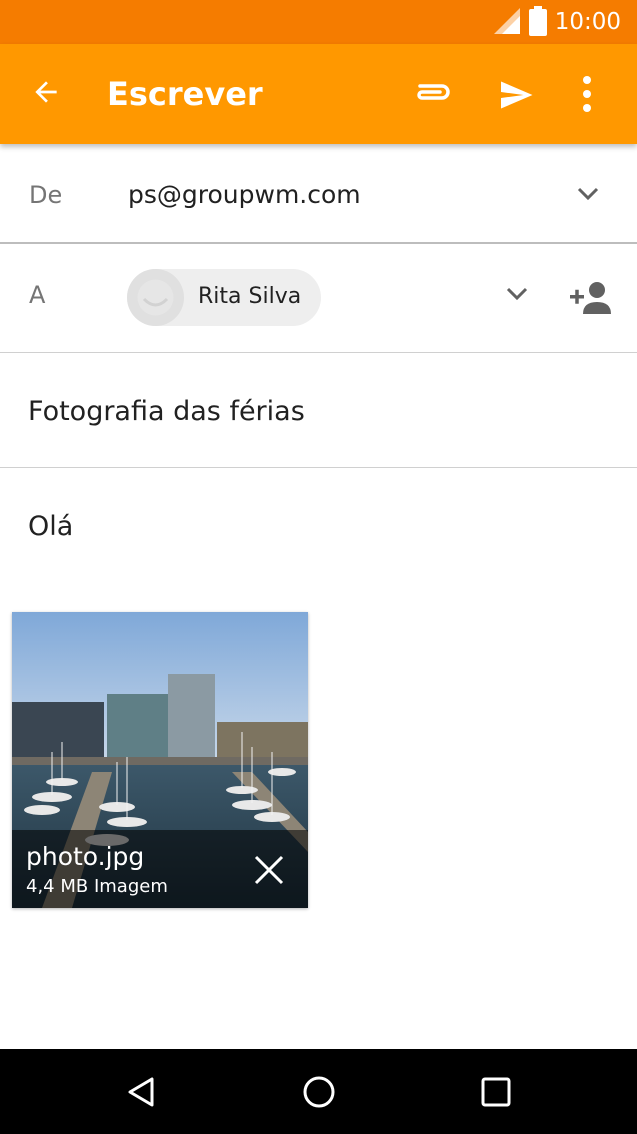  I want to click on battery-icon, so click(538, 21).